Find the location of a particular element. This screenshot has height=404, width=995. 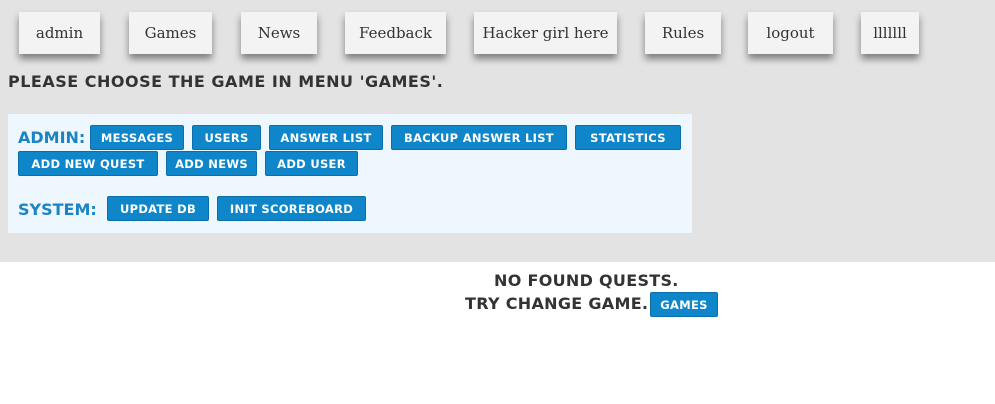

nav-news-button: News is located at coordinates (279, 33).